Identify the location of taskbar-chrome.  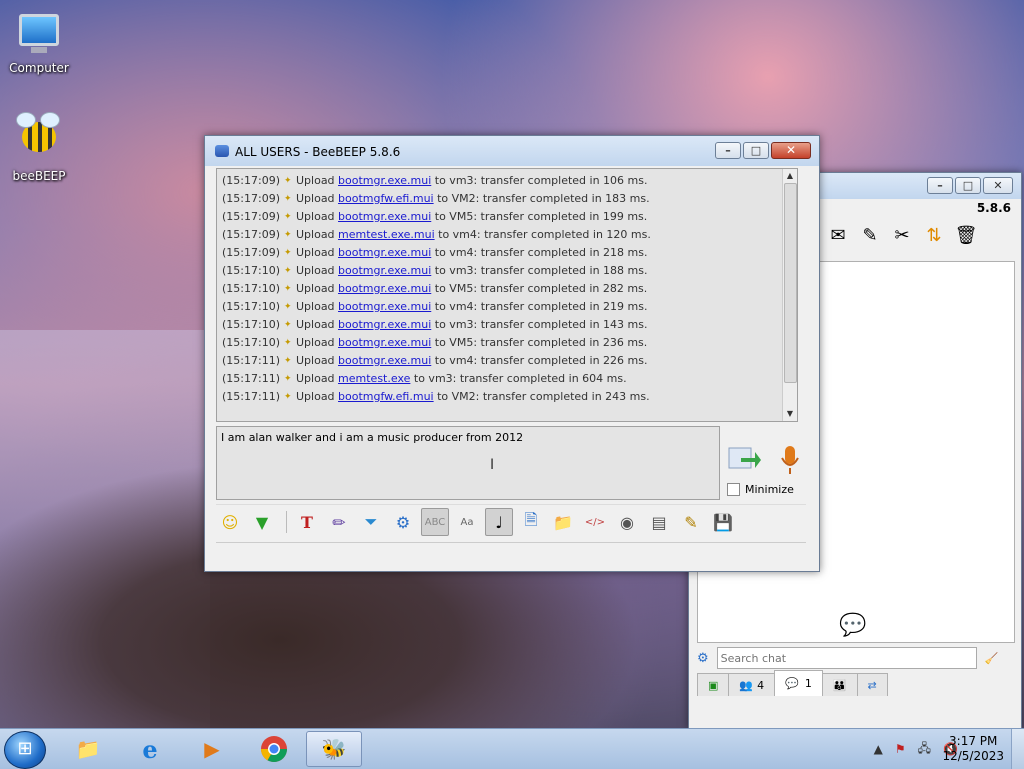
(274, 749).